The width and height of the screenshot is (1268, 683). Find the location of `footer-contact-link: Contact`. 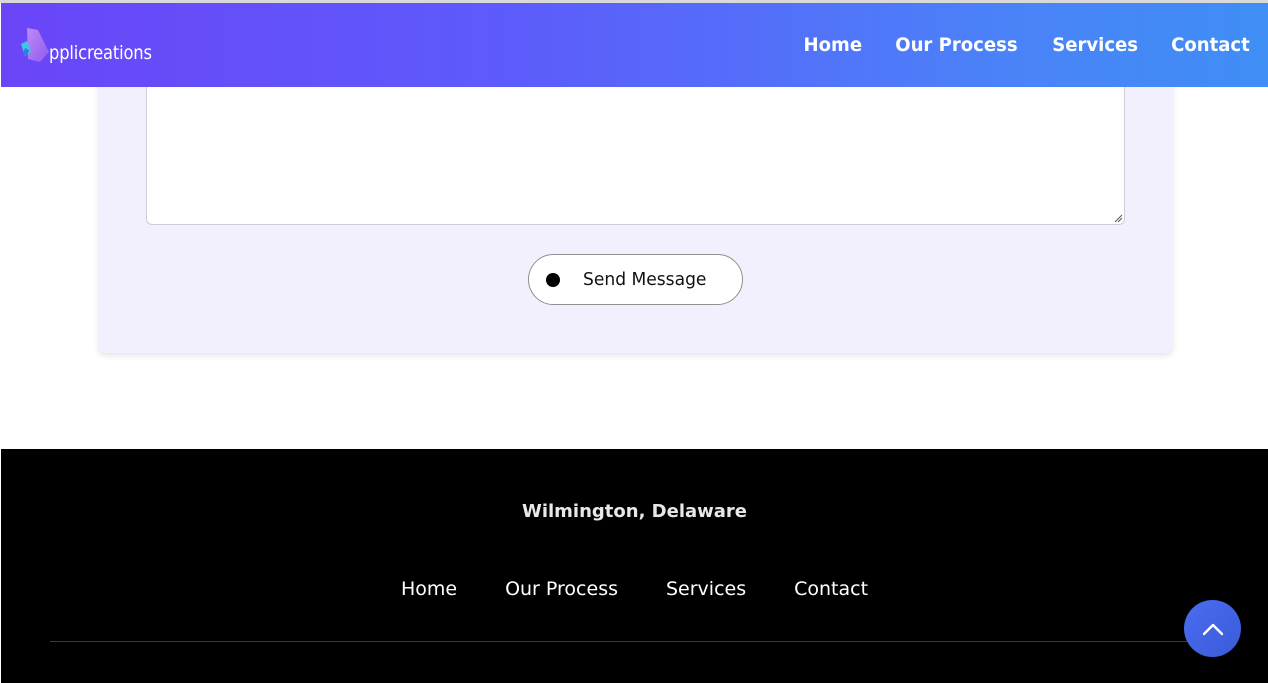

footer-contact-link: Contact is located at coordinates (831, 589).